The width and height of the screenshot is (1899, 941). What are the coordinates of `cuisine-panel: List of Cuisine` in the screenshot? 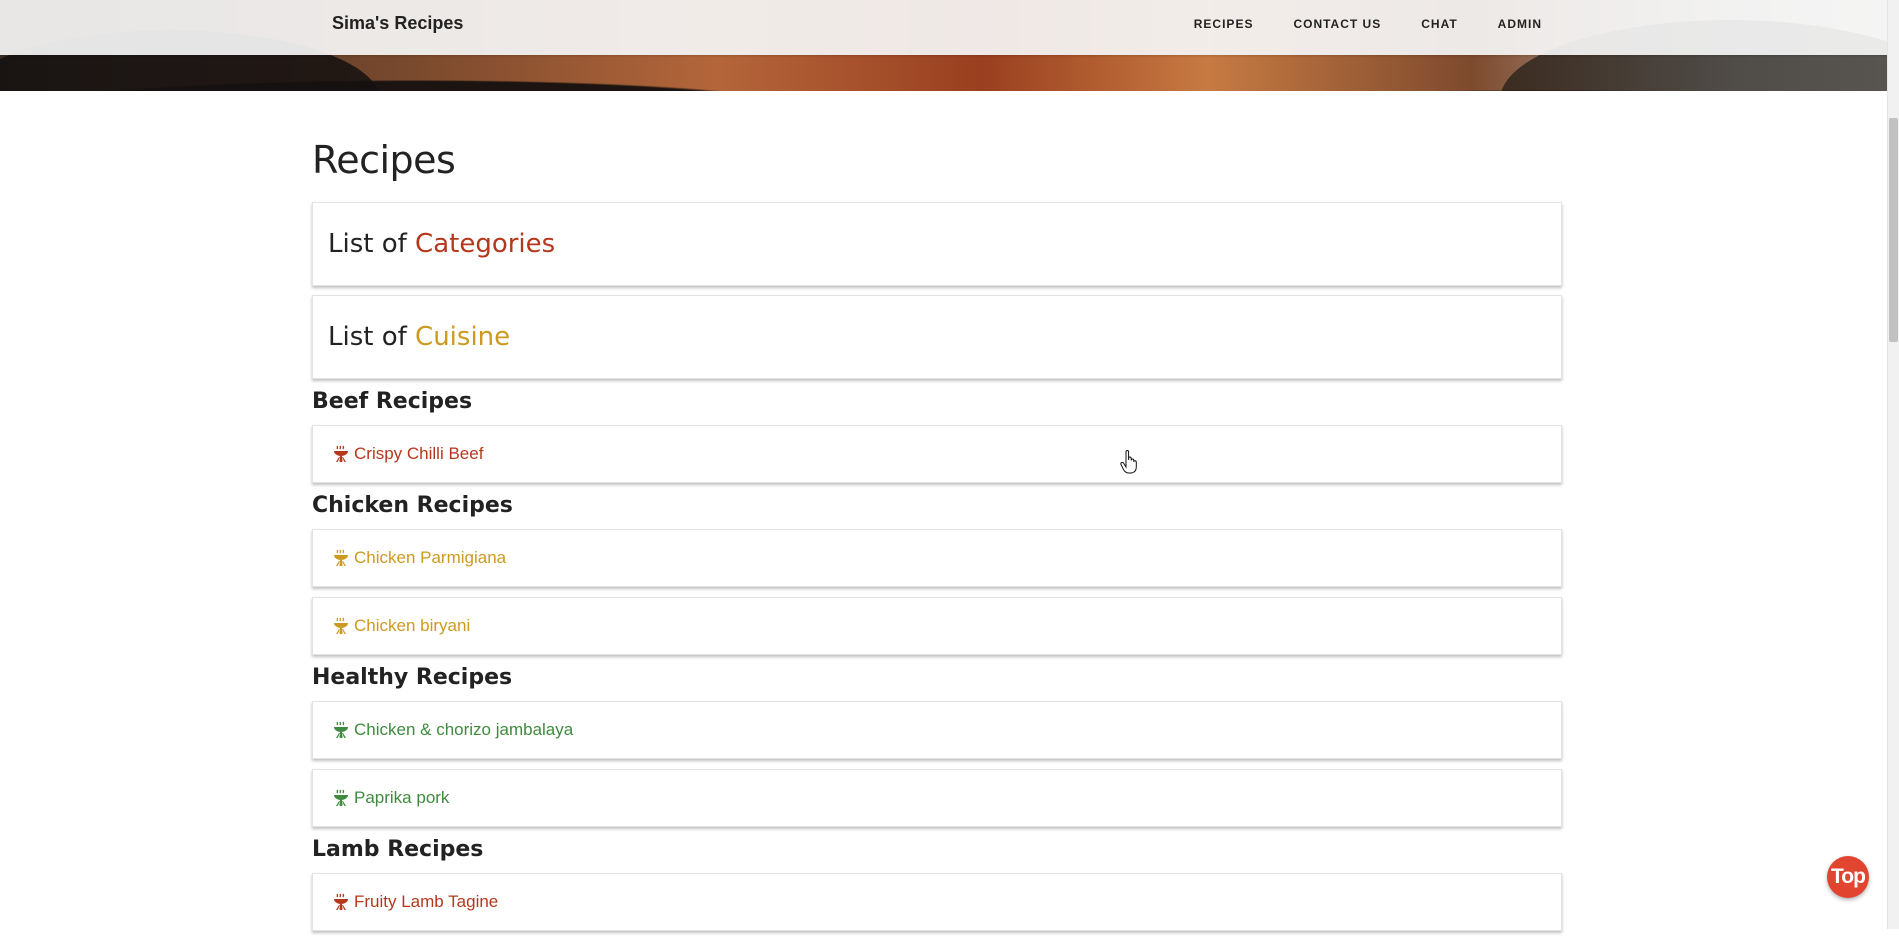 It's located at (937, 337).